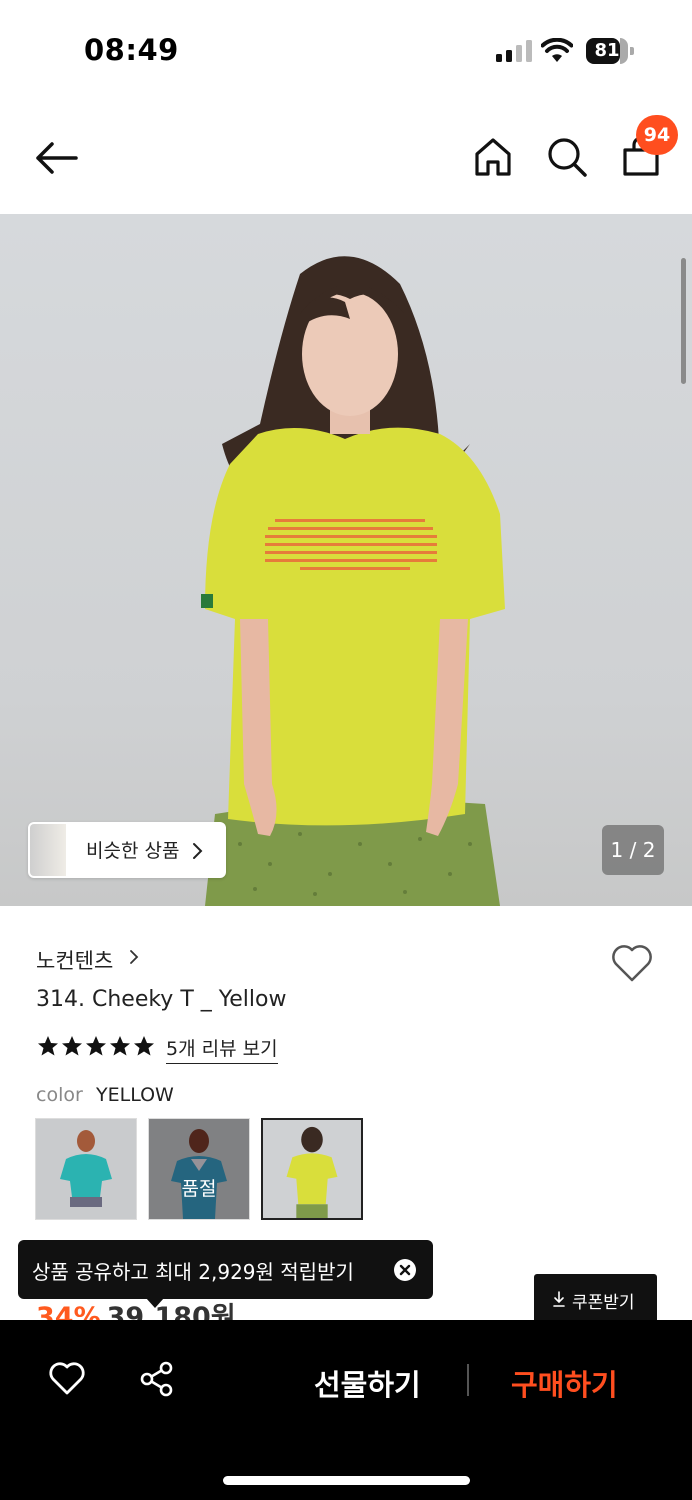 This screenshot has height=1500, width=692. I want to click on status-bar: 08:49 81, so click(346, 50).